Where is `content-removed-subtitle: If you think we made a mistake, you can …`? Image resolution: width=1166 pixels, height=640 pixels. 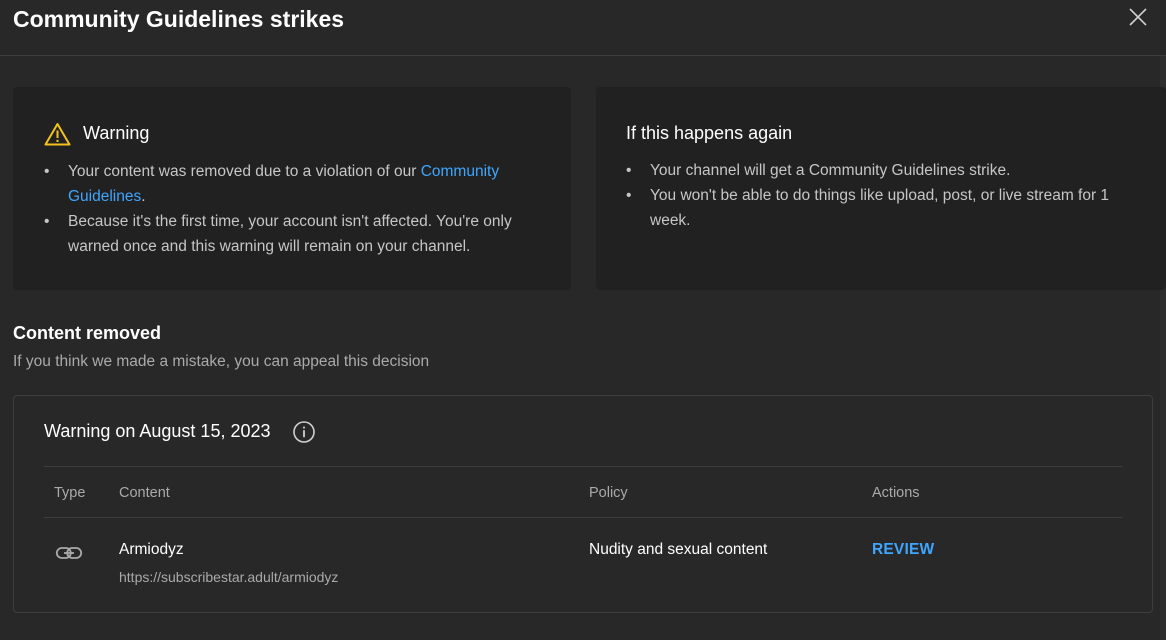
content-removed-subtitle: If you think we made a mistake, you can … is located at coordinates (221, 361).